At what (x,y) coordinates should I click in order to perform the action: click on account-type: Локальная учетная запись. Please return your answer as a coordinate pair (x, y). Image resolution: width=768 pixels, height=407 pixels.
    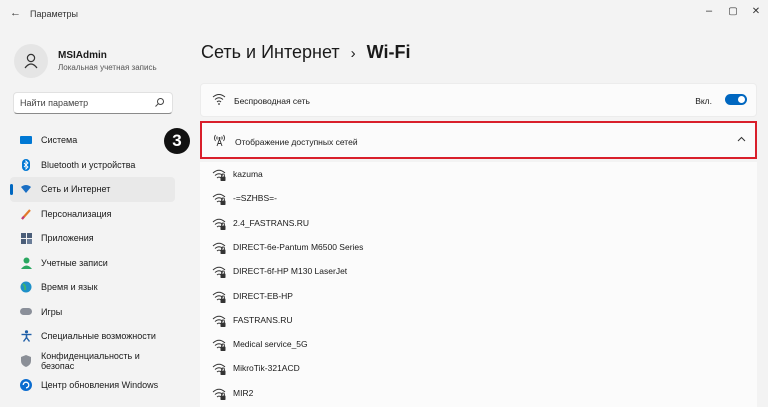
    Looking at the image, I should click on (107, 67).